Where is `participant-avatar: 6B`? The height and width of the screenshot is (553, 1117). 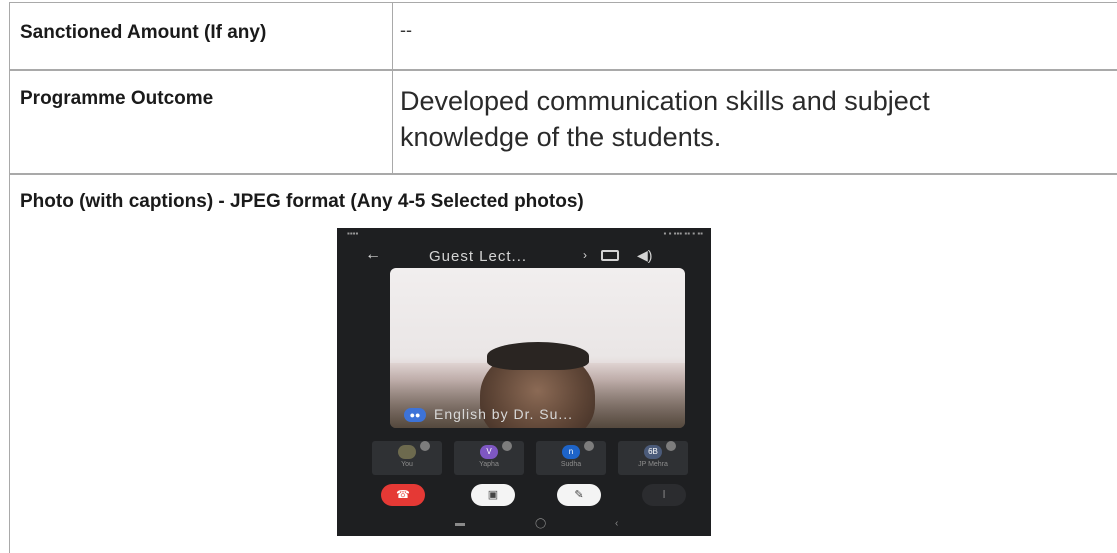 participant-avatar: 6B is located at coordinates (653, 452).